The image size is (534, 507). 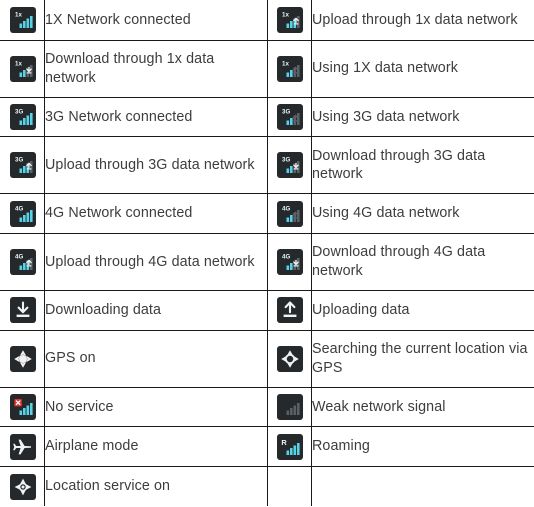 I want to click on weak-signal-icon, so click(x=289, y=407).